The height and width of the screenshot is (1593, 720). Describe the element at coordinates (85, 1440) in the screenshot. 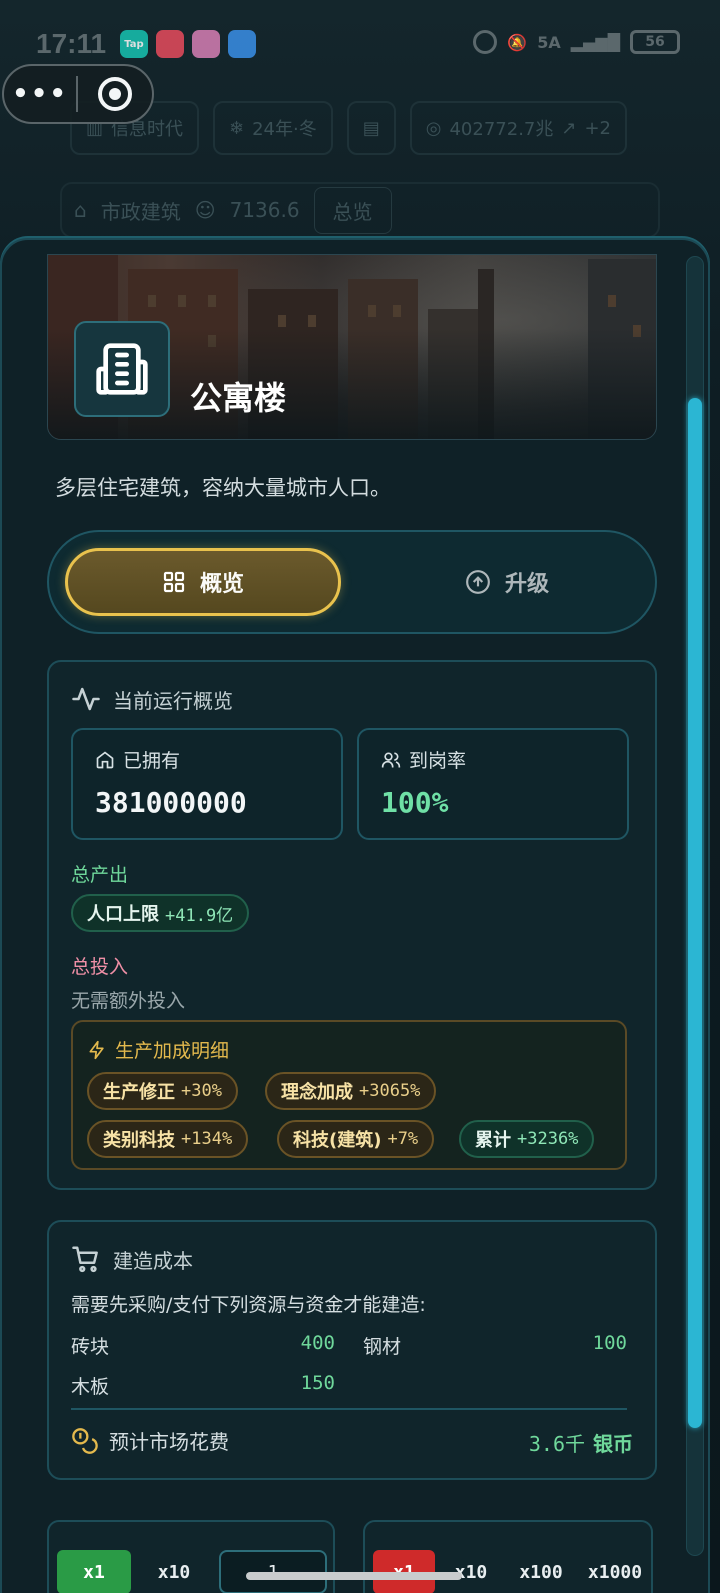

I see `coins-icon` at that location.